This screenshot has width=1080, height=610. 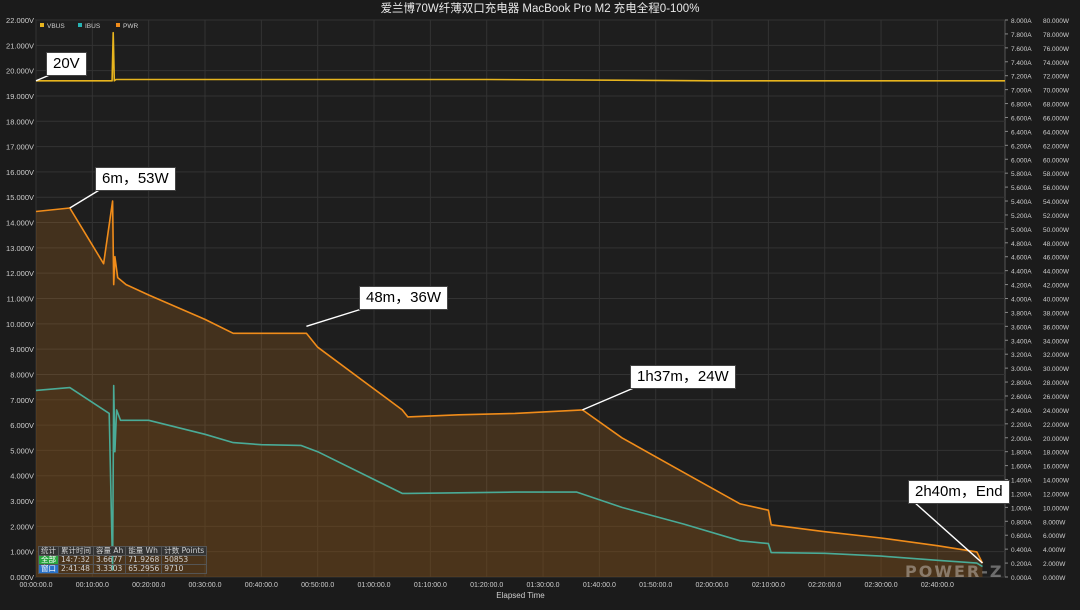 I want to click on y-tick-label-current: 4.400A, so click(x=1021, y=272).